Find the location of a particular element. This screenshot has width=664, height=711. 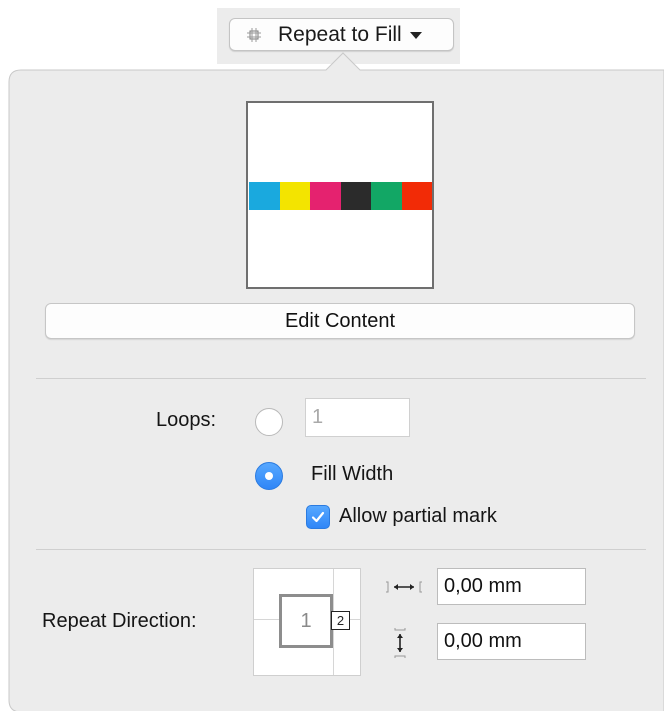

fill-width-radio is located at coordinates (269, 476).